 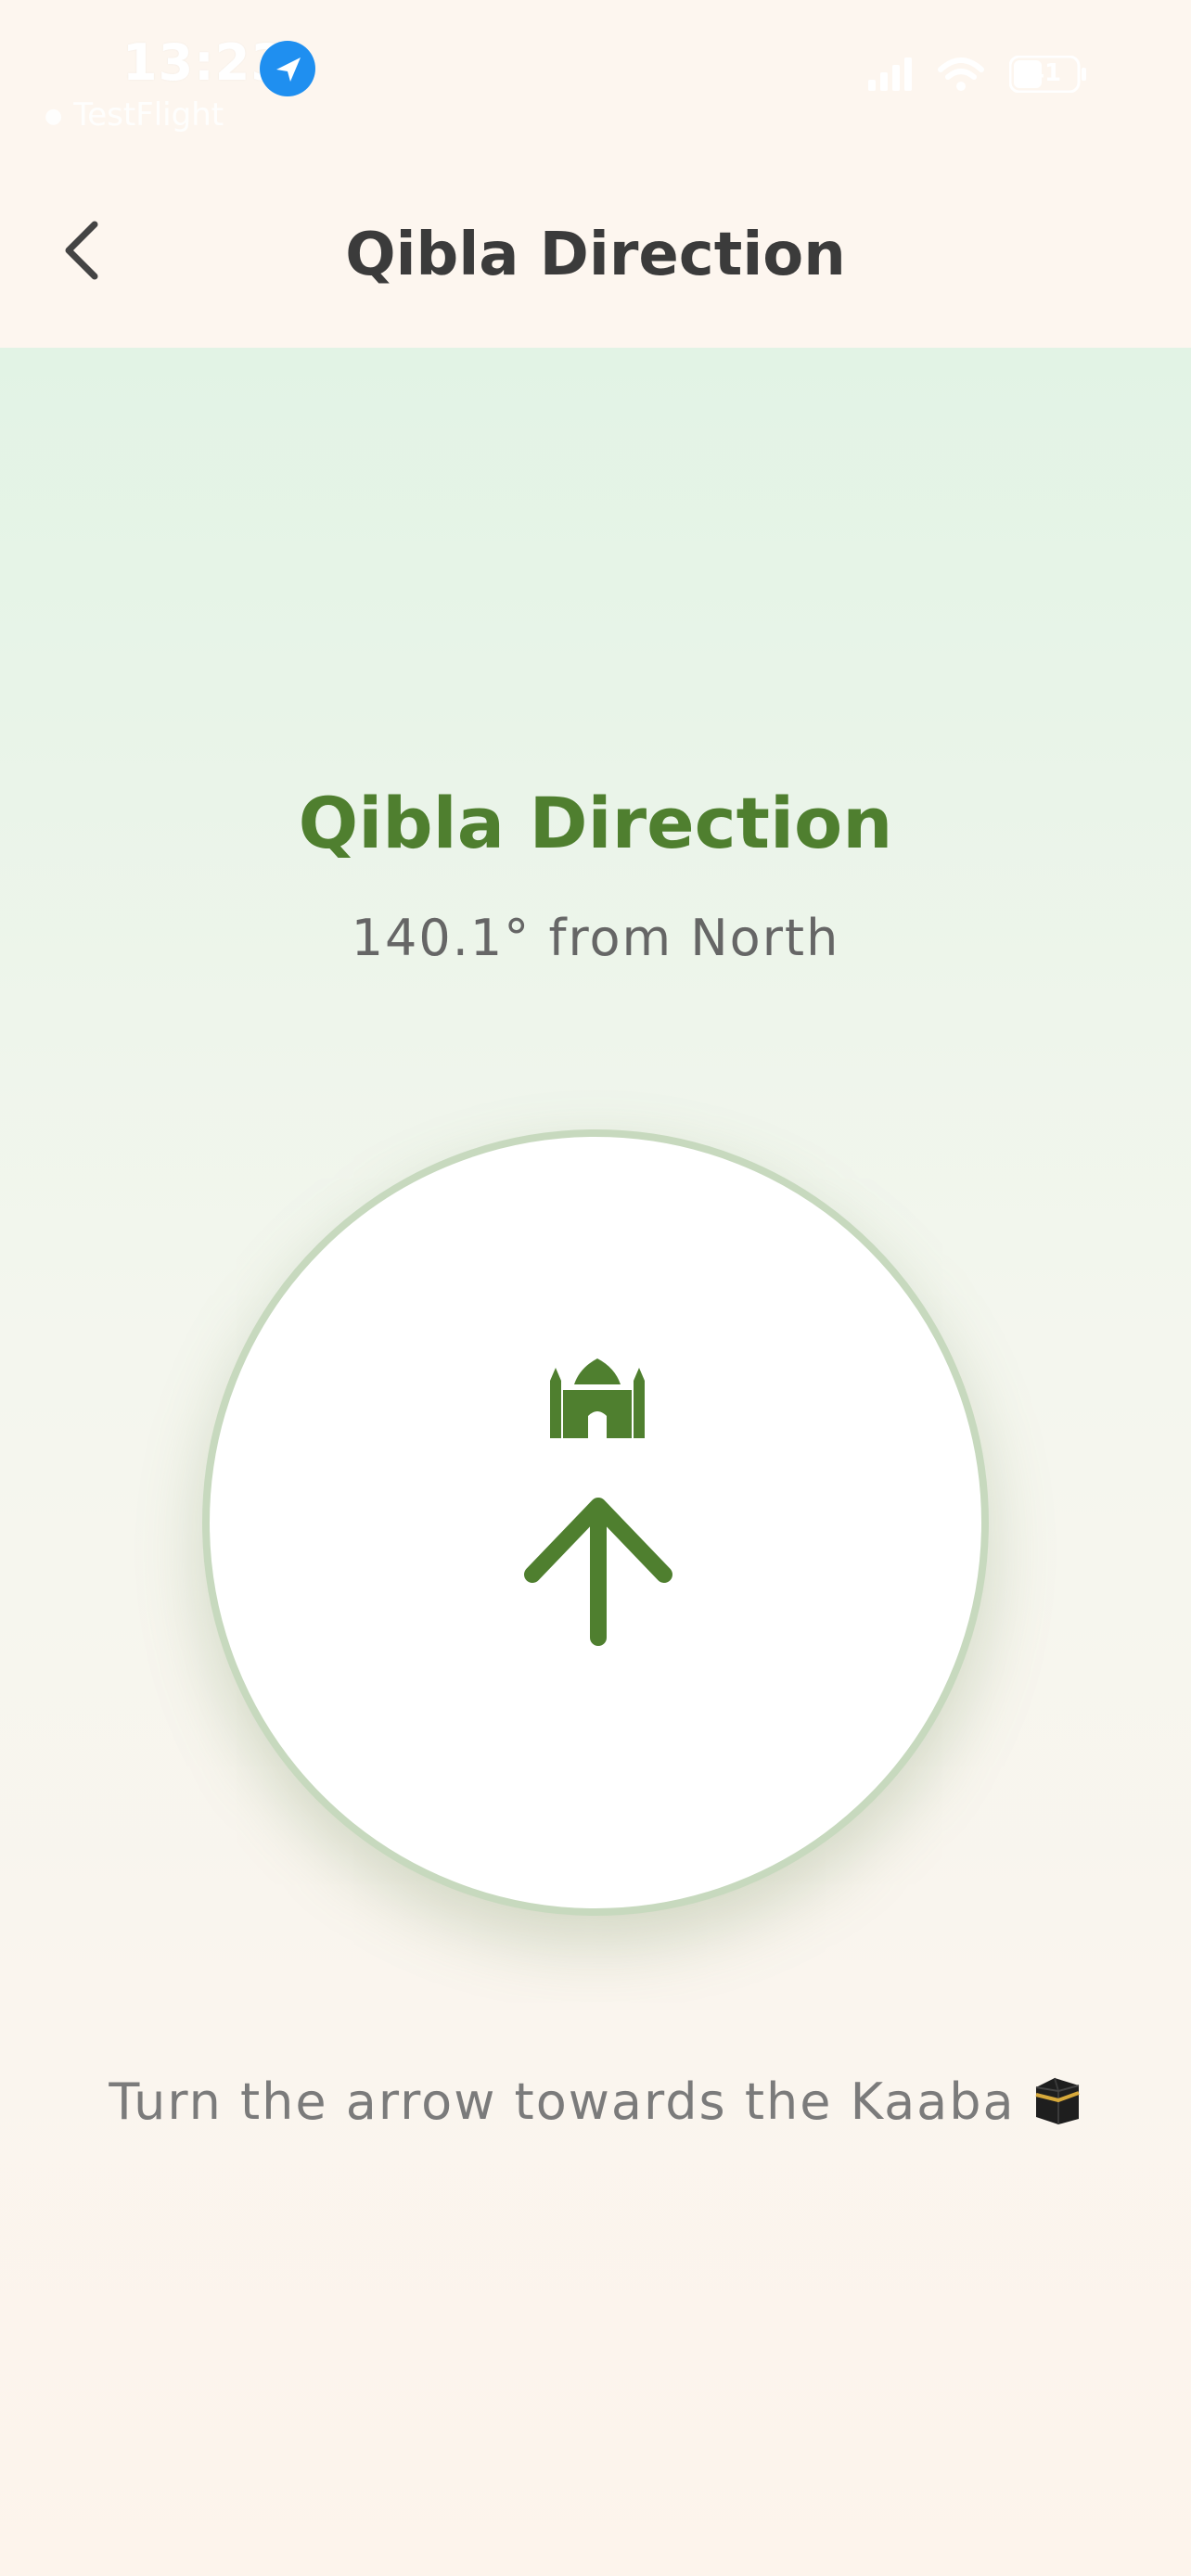 I want to click on qibla-heading: Qibla Direction, so click(x=595, y=823).